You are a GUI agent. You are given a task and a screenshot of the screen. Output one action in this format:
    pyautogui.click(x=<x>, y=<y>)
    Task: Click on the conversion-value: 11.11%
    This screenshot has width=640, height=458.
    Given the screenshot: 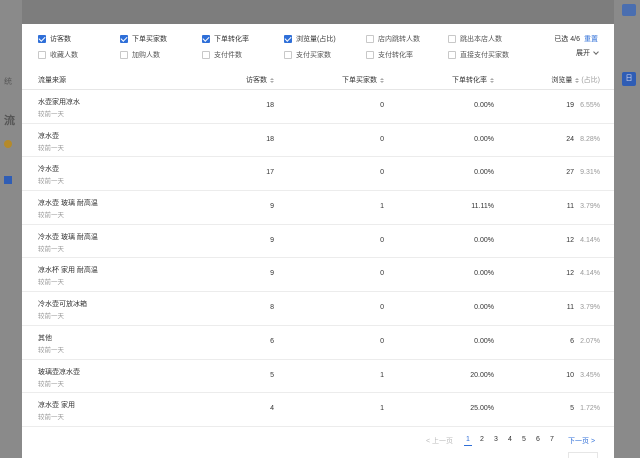 What is the action you would take?
    pyautogui.click(x=482, y=207)
    